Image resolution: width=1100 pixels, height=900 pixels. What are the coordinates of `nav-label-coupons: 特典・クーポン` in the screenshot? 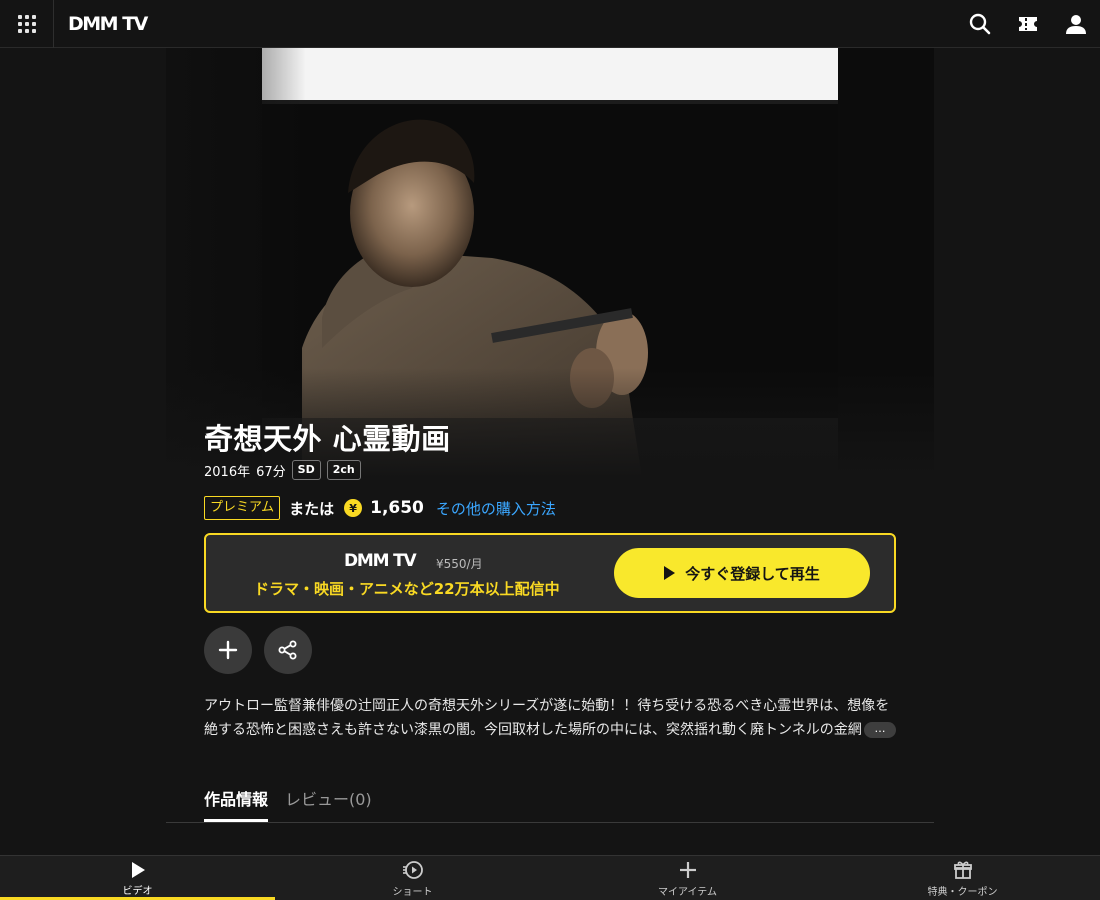 It's located at (962, 892).